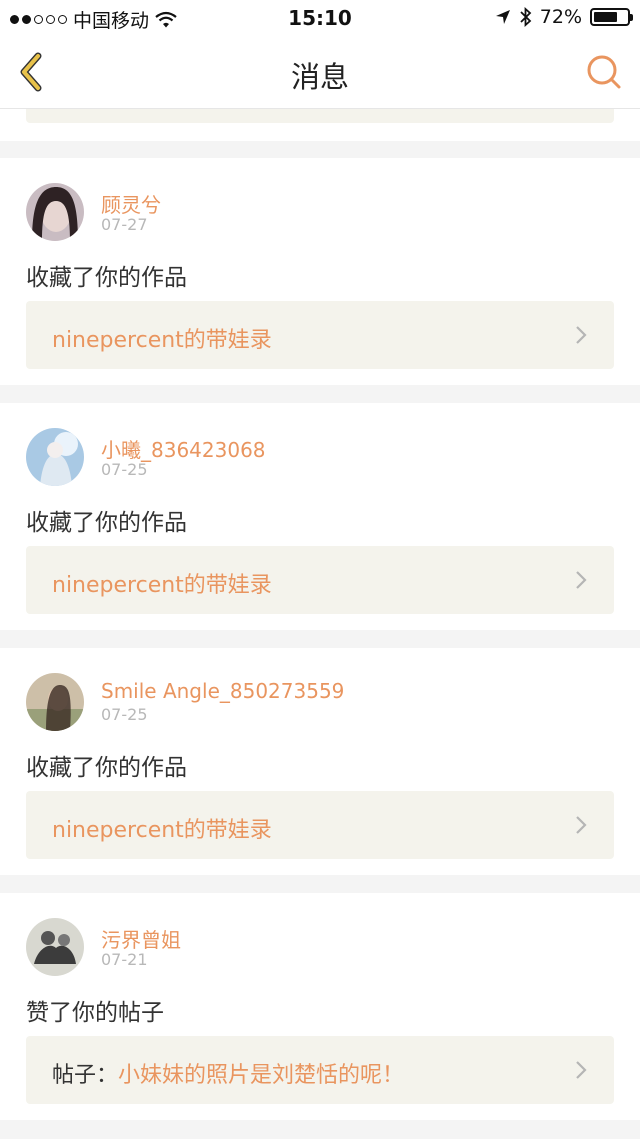 The width and height of the screenshot is (640, 1139). What do you see at coordinates (320, 125) in the screenshot?
I see `previous-message-tail` at bounding box center [320, 125].